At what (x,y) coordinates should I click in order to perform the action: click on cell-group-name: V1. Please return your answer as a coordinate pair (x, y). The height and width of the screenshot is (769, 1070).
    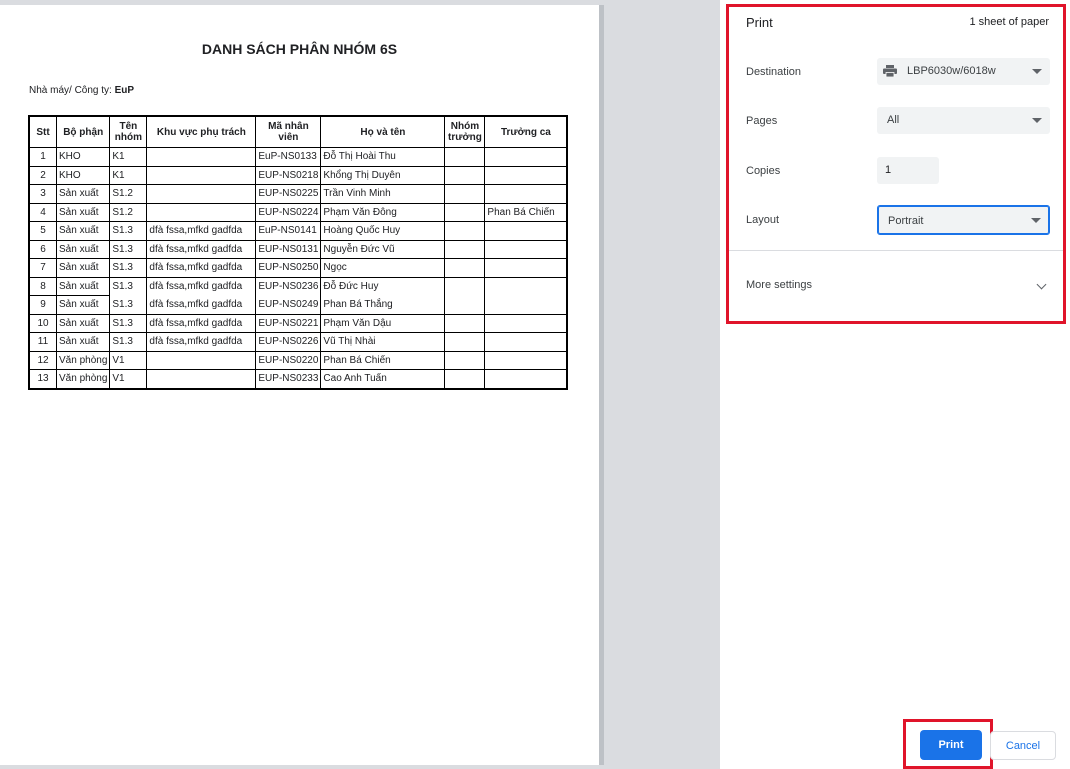
    Looking at the image, I should click on (128, 379).